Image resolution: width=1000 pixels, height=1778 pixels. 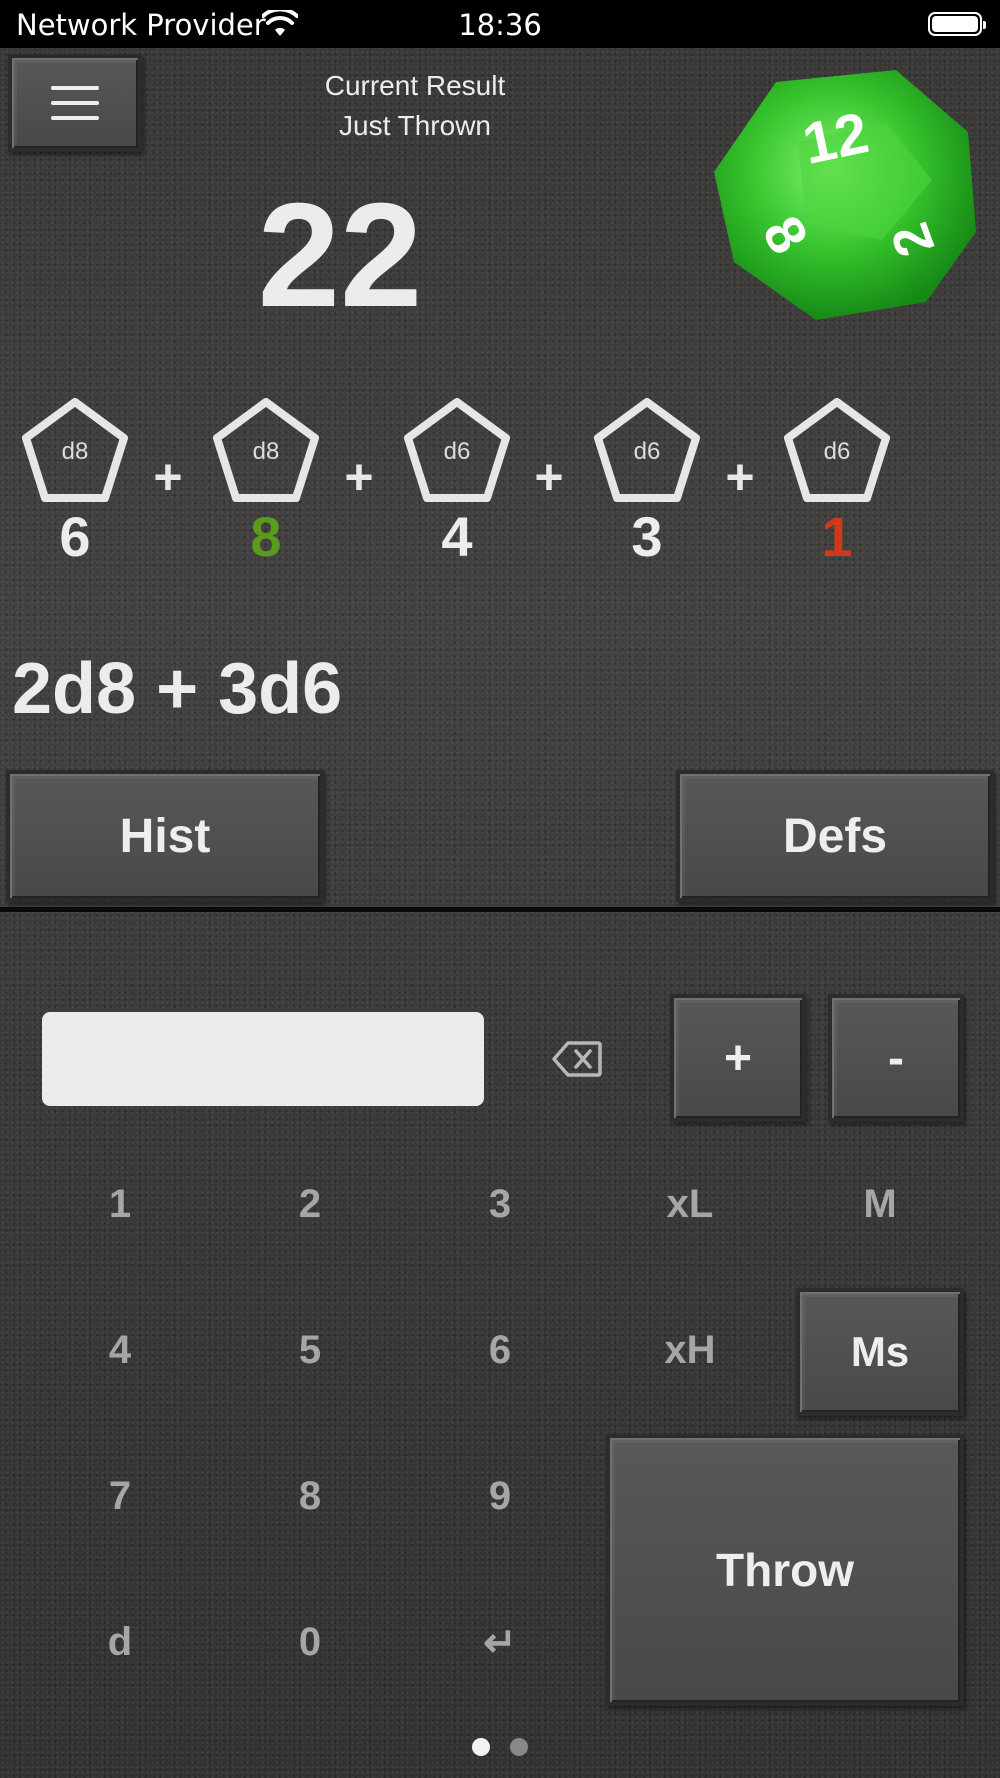 I want to click on dice-value: 1, so click(x=837, y=536).